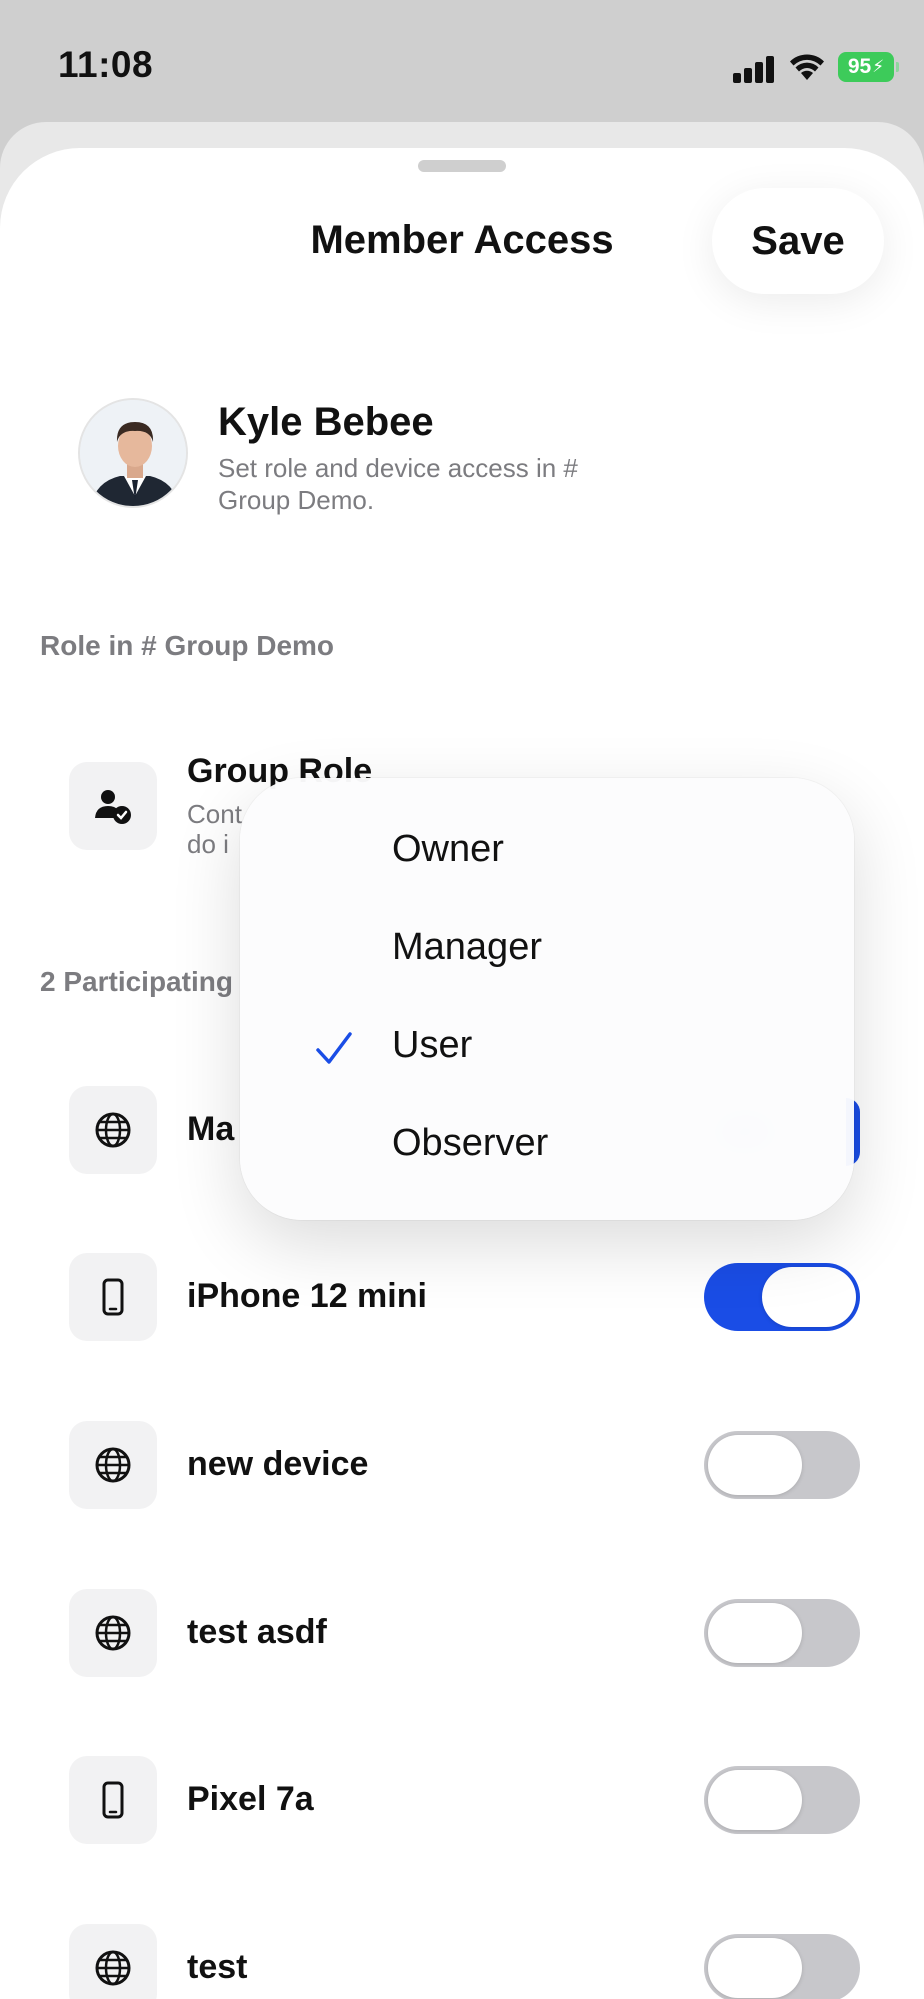  Describe the element at coordinates (136, 981) in the screenshot. I see `devices-section-label: 2 Participating` at that location.